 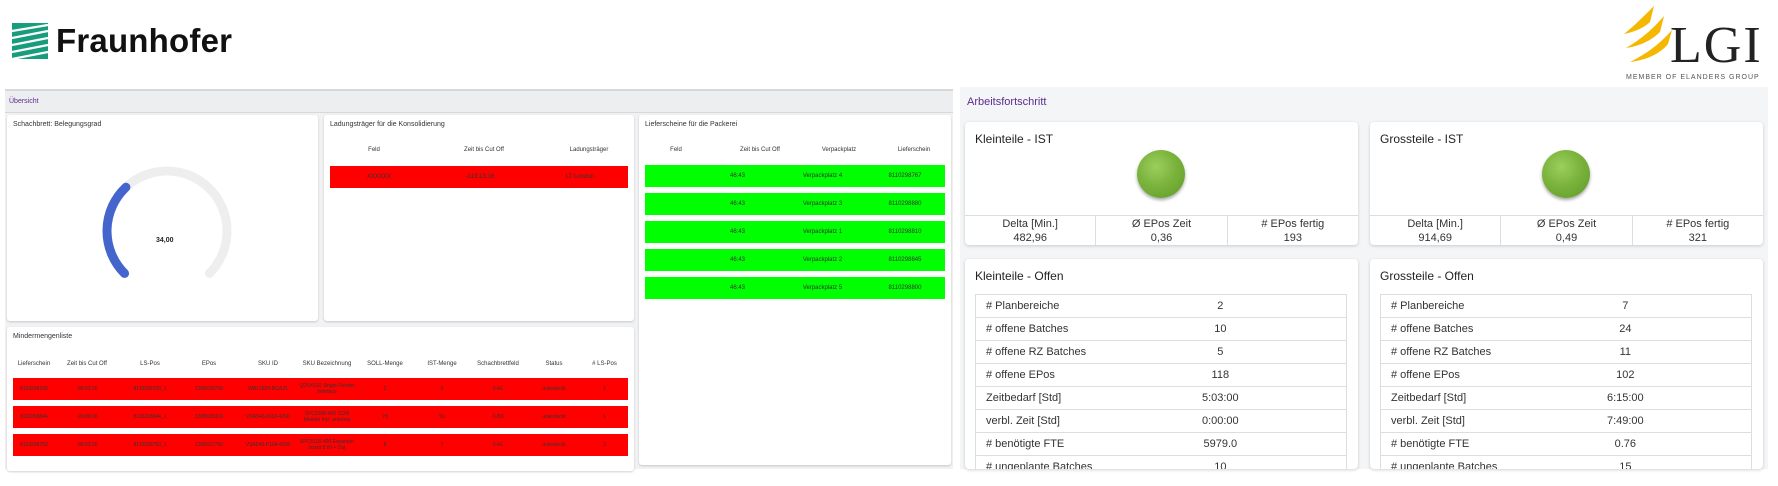 I want to click on ladung-cell-zeit: -119:13:16, so click(x=480, y=177).